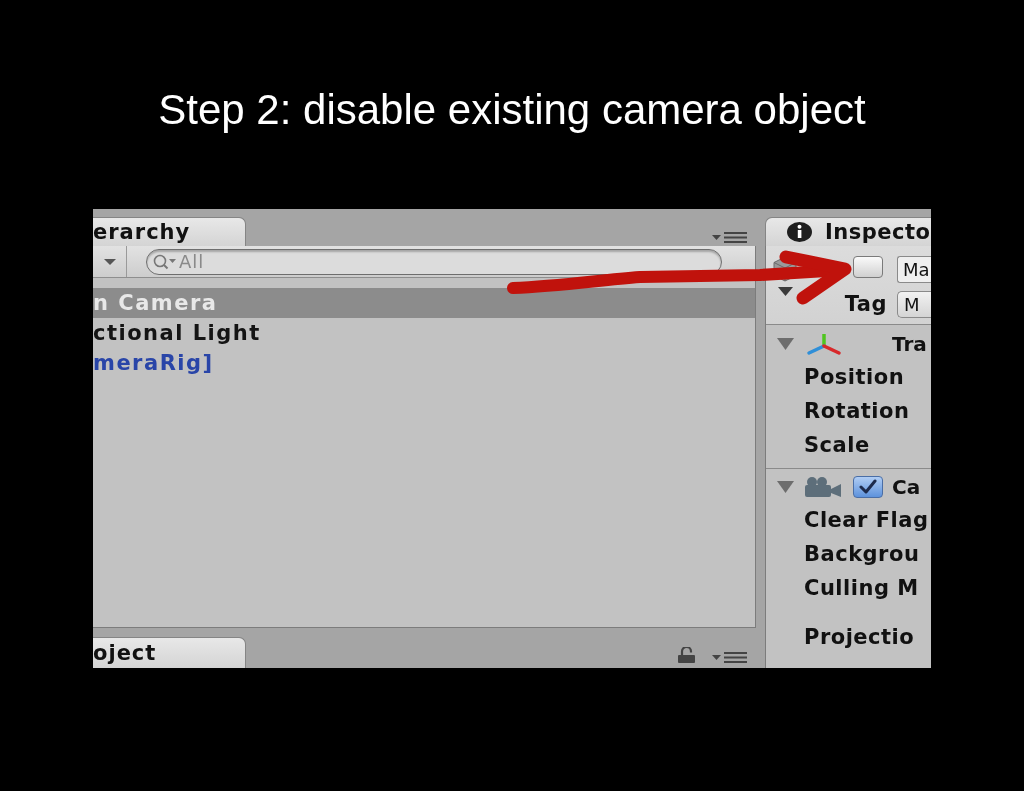 This screenshot has height=791, width=1024. What do you see at coordinates (837, 445) in the screenshot?
I see `property-label: Scale` at bounding box center [837, 445].